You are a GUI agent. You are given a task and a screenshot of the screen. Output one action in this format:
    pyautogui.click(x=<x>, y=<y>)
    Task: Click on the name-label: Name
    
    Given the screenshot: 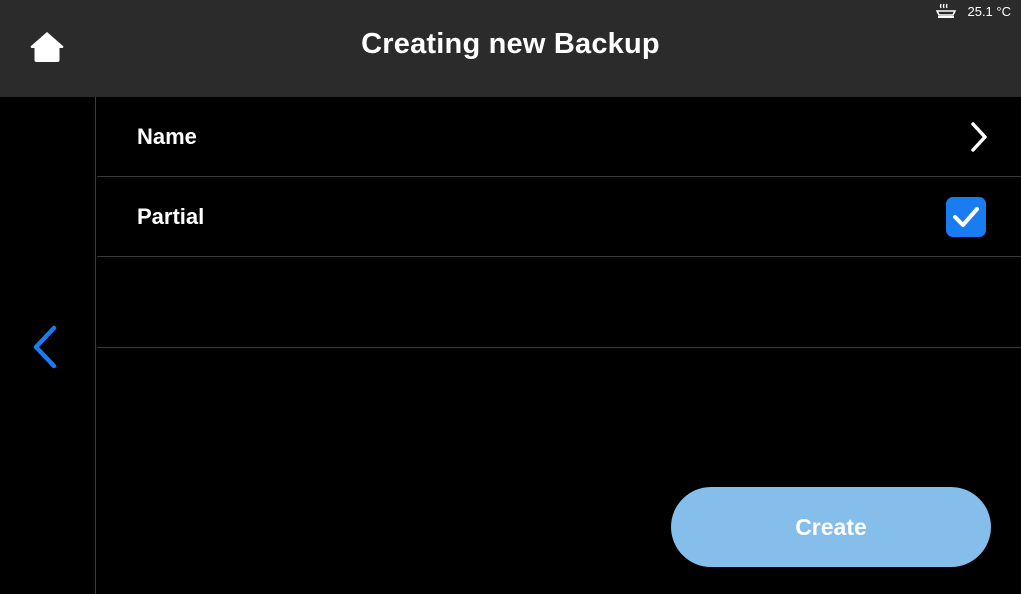 What is the action you would take?
    pyautogui.click(x=167, y=136)
    